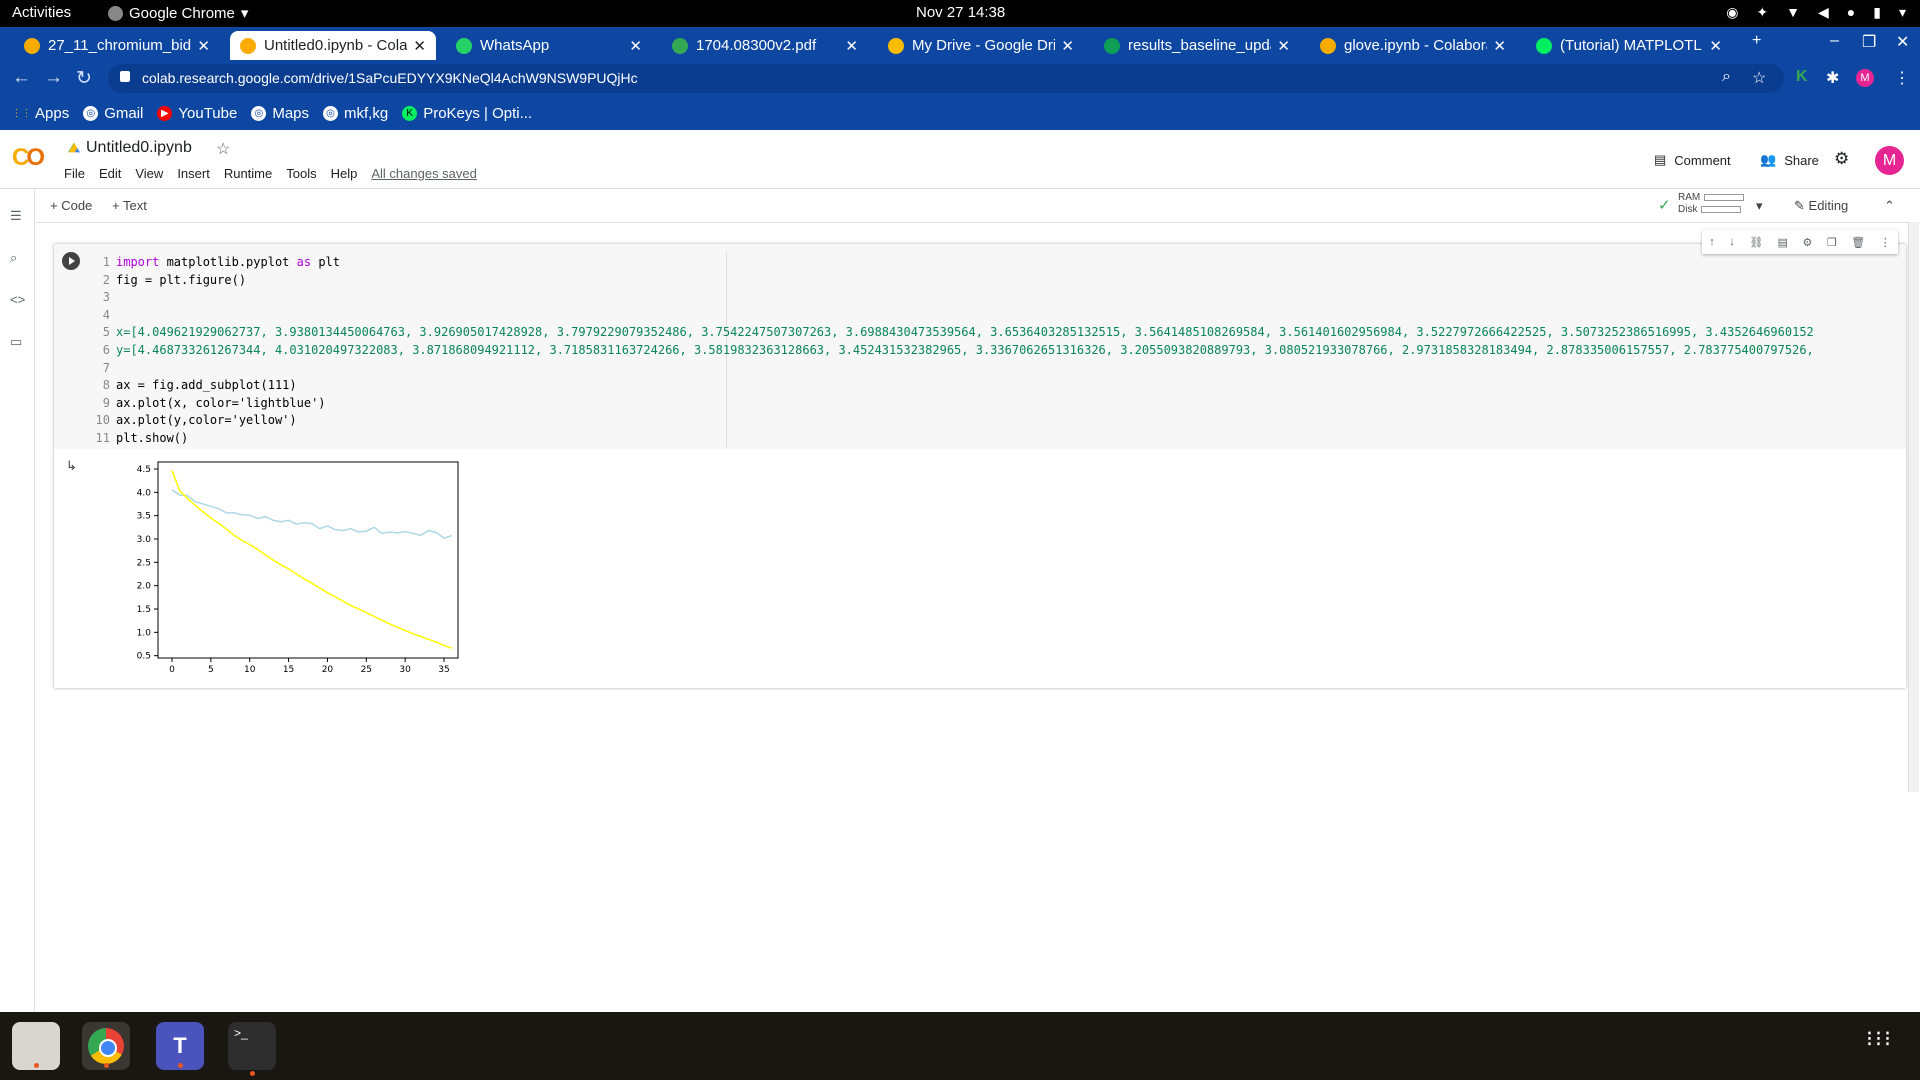 This screenshot has height=1080, width=1920. I want to click on tab-drive-4: My Drive - Google Driv ✕, so click(981, 45).